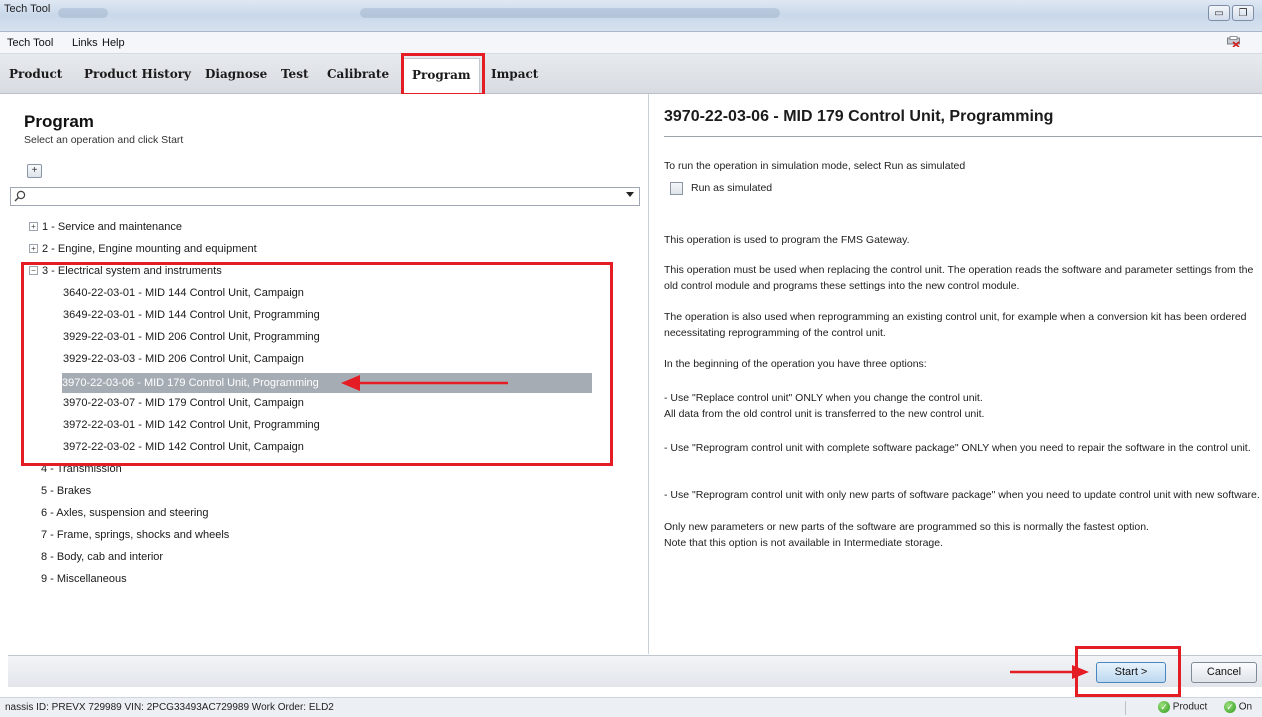 This screenshot has width=1262, height=717. What do you see at coordinates (631, 43) in the screenshot?
I see `menu-bar: Tech Tool Links Help` at bounding box center [631, 43].